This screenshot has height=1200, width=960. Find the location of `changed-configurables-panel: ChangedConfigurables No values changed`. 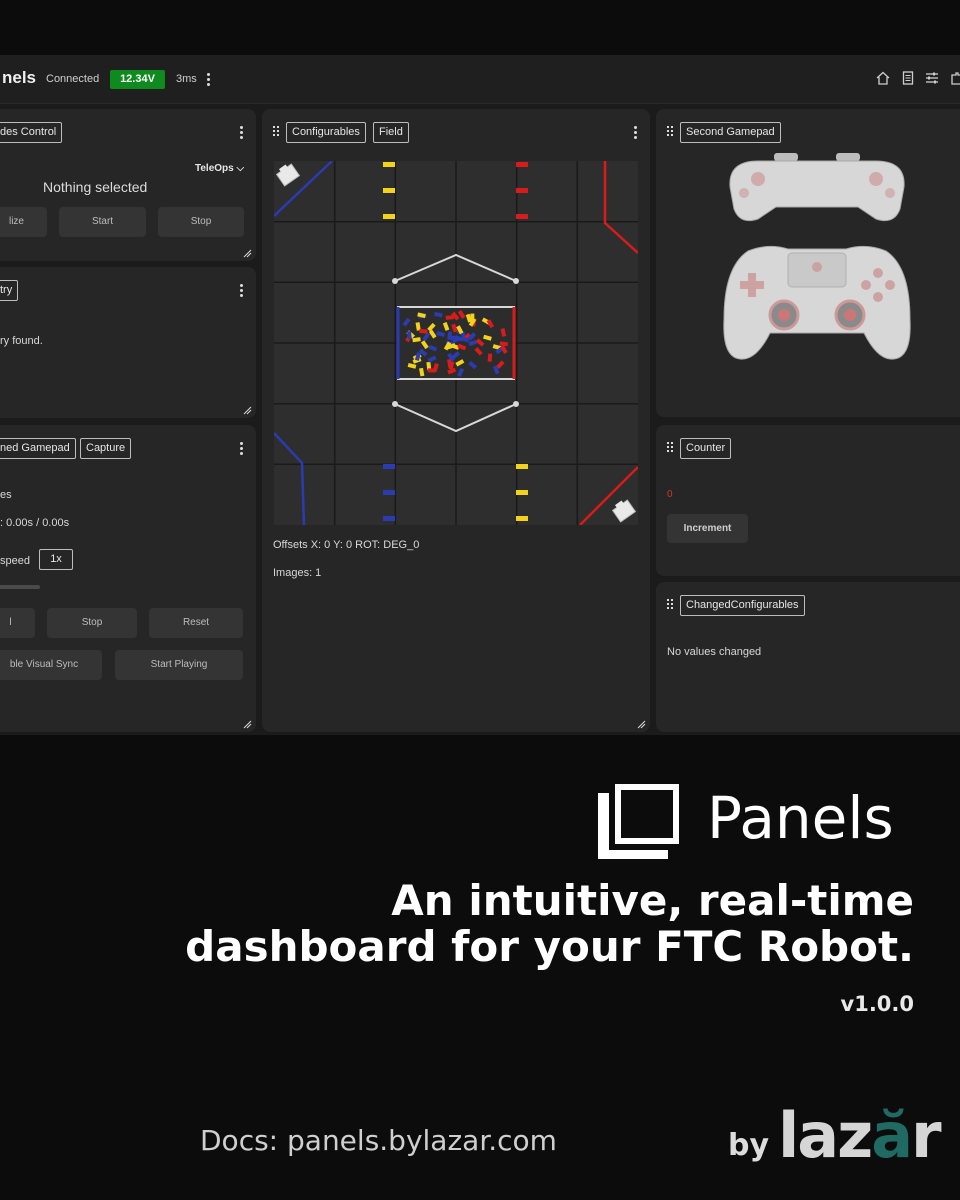

changed-configurables-panel: ChangedConfigurables No values changed is located at coordinates (808, 657).